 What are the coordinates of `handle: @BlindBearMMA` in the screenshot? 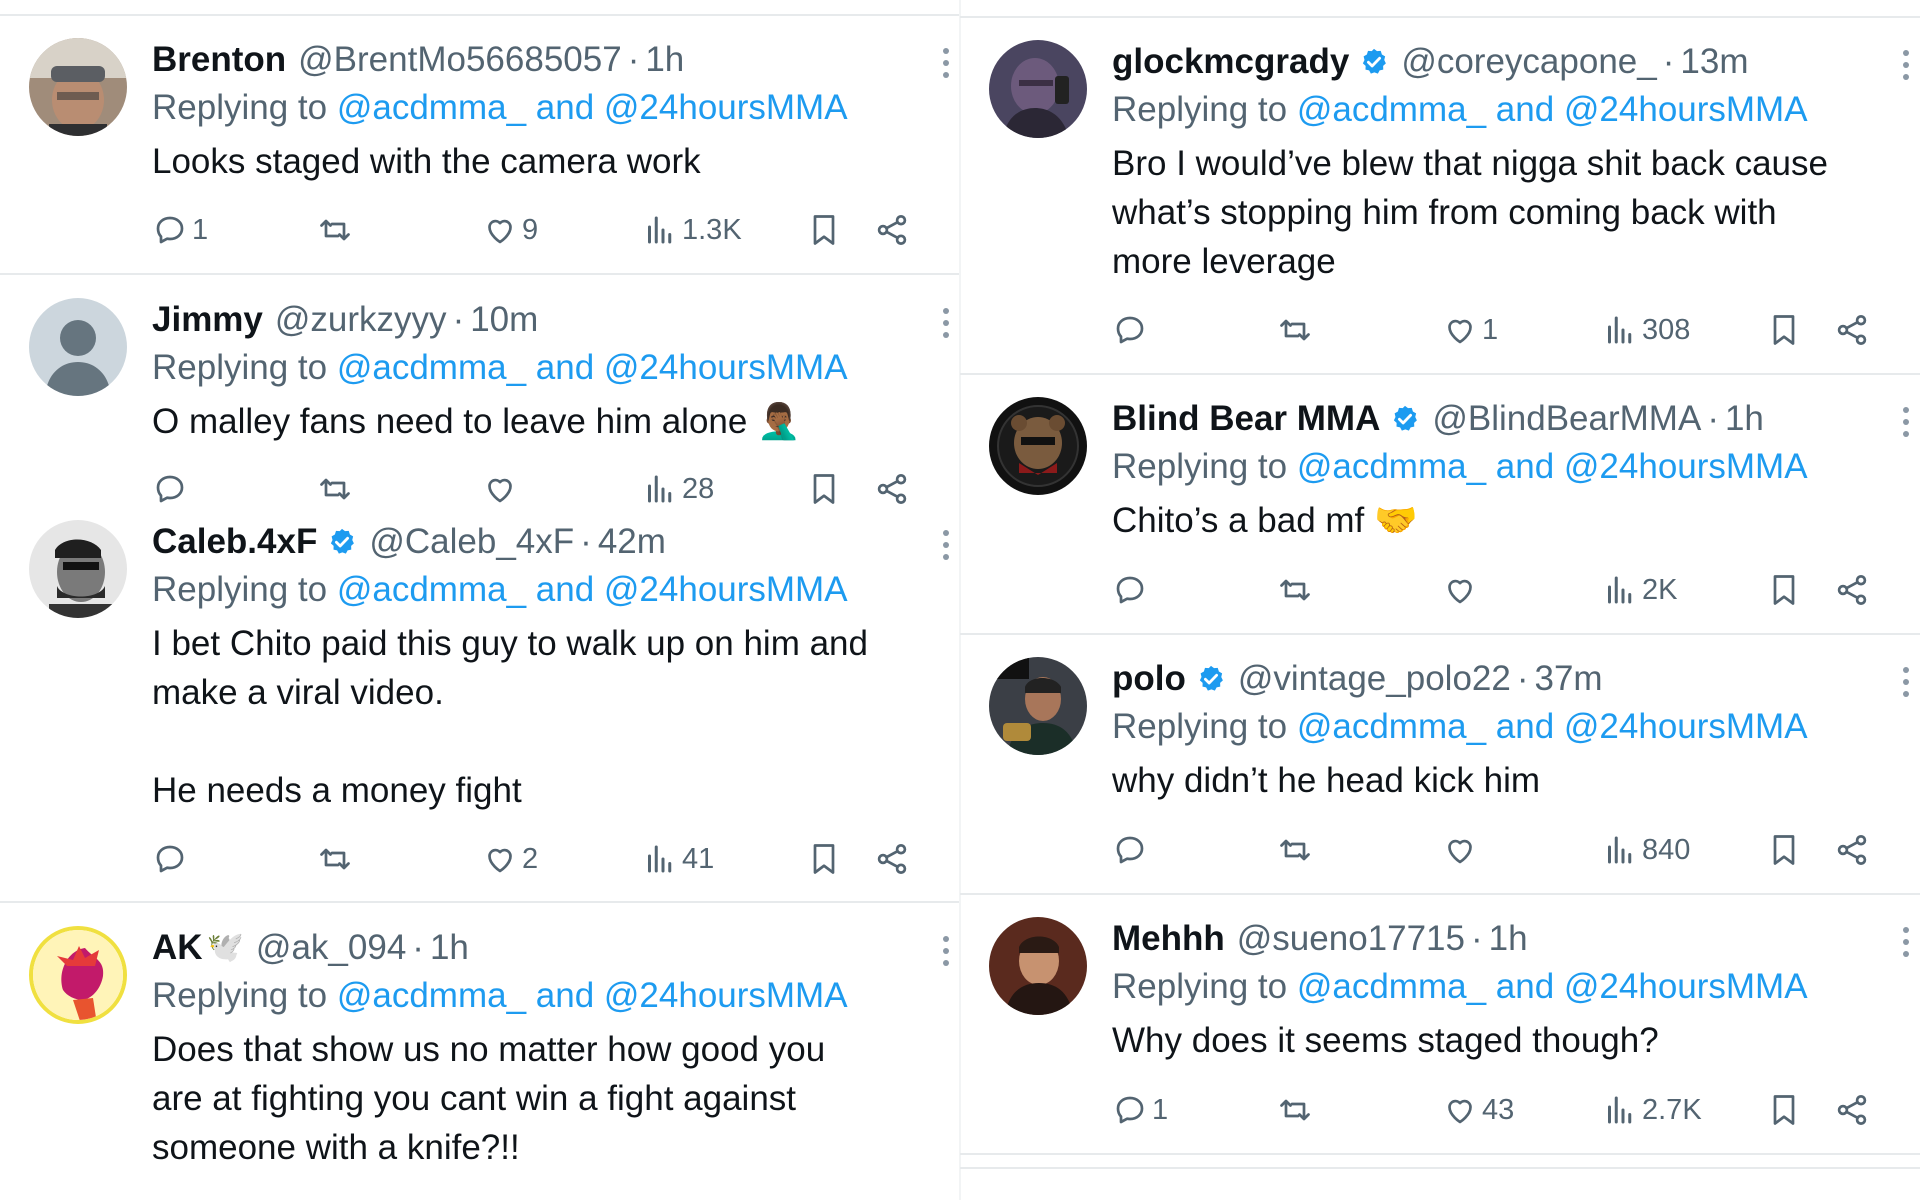 It's located at (1566, 419).